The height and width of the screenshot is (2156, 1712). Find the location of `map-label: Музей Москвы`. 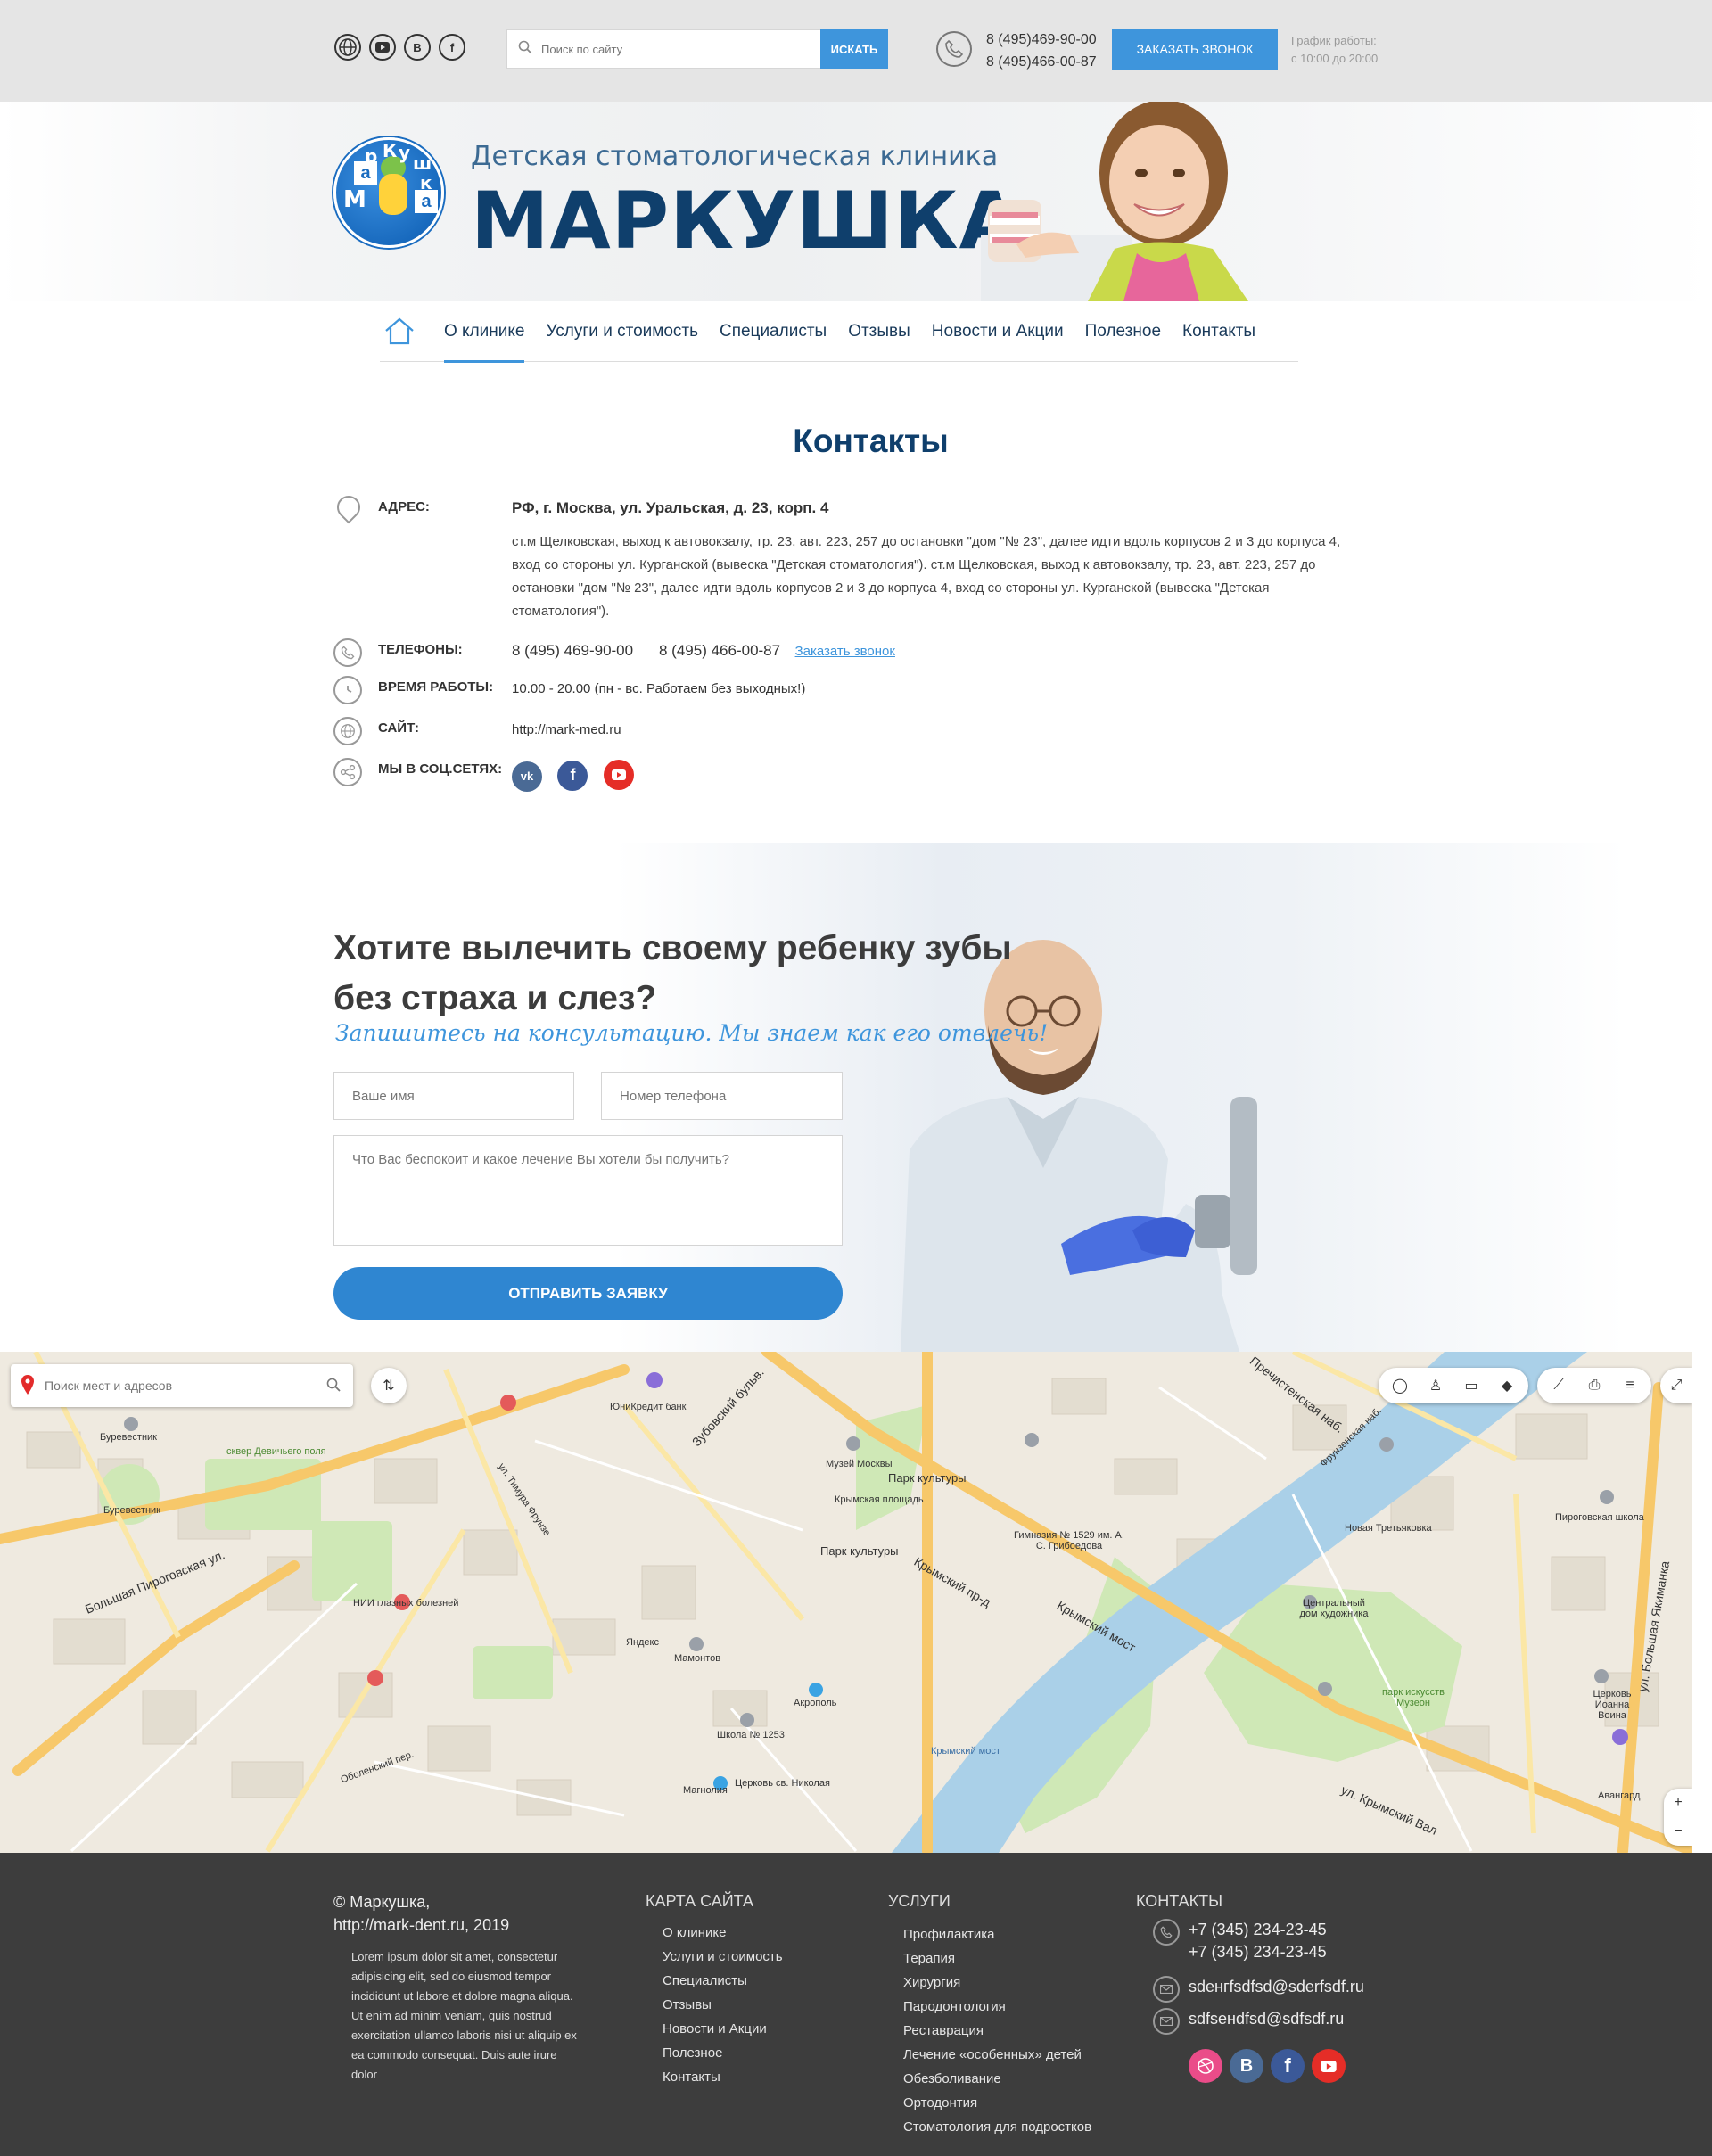

map-label: Музей Москвы is located at coordinates (859, 1464).